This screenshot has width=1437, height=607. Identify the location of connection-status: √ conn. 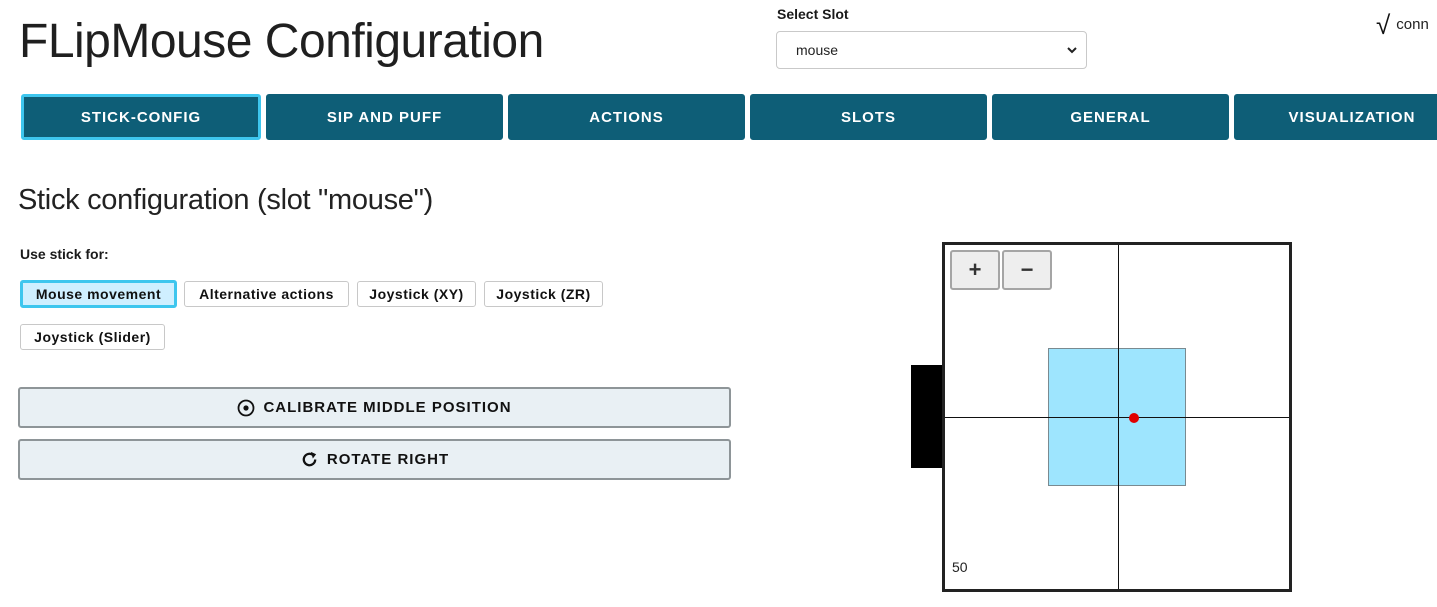
(1402, 25).